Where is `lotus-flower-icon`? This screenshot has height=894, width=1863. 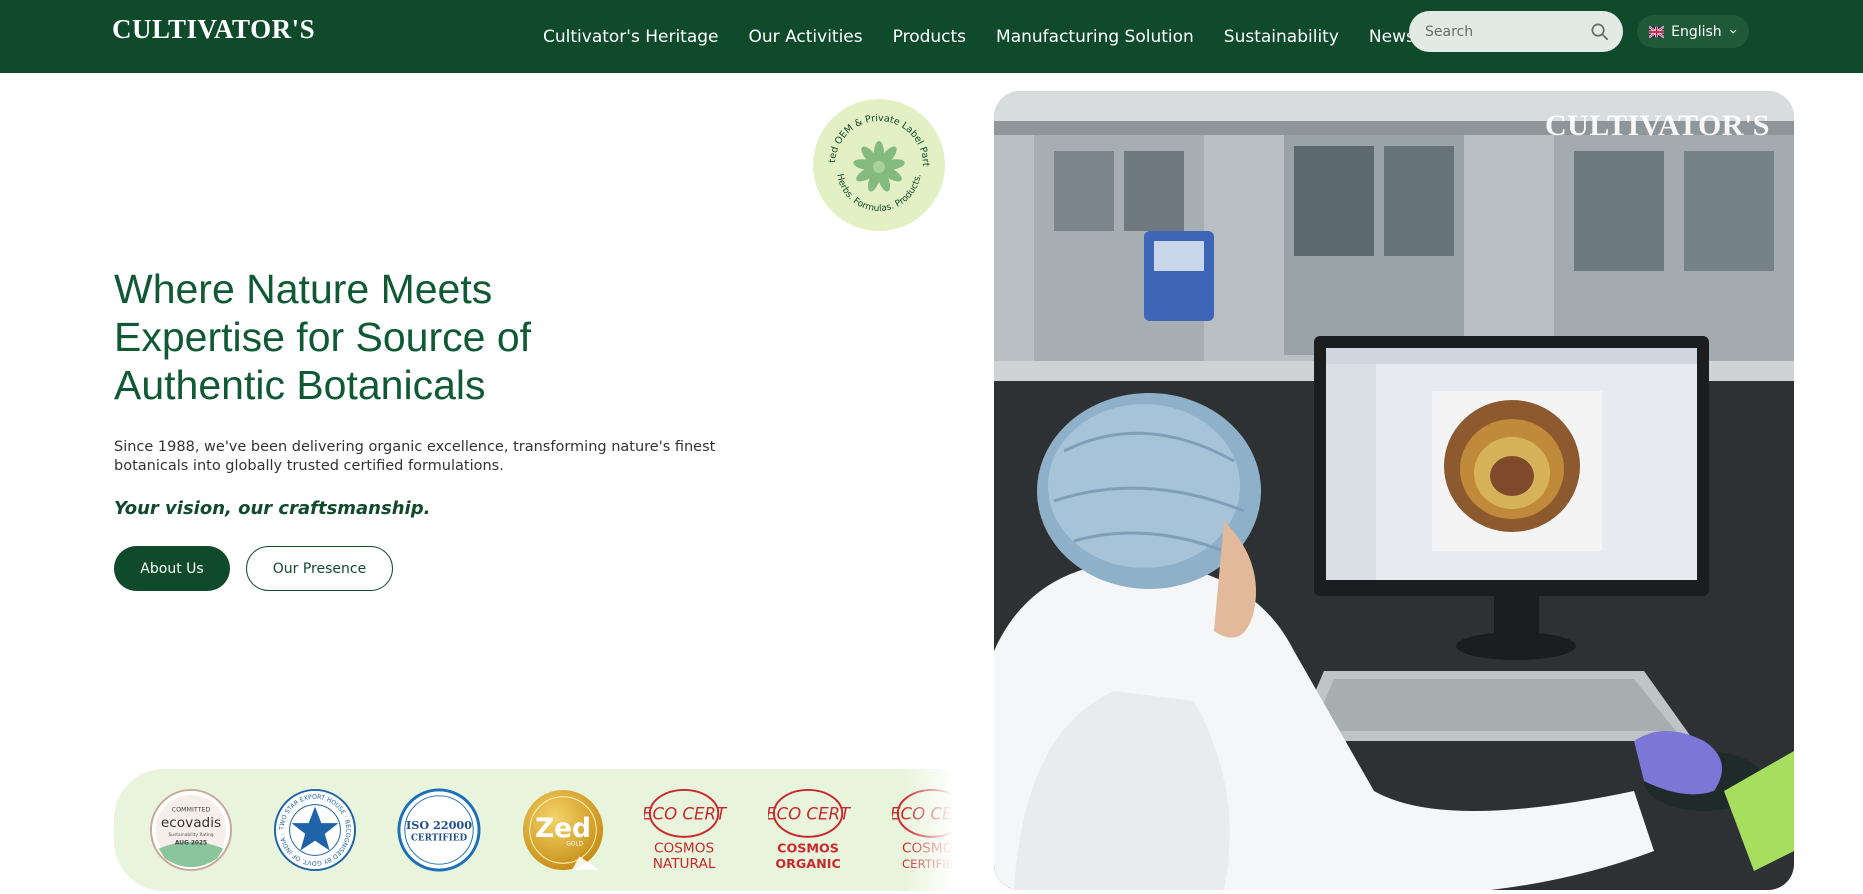 lotus-flower-icon is located at coordinates (879, 166).